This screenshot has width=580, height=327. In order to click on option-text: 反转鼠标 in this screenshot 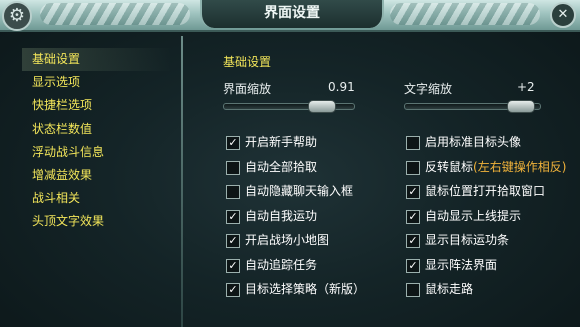, I will do `click(449, 166)`.